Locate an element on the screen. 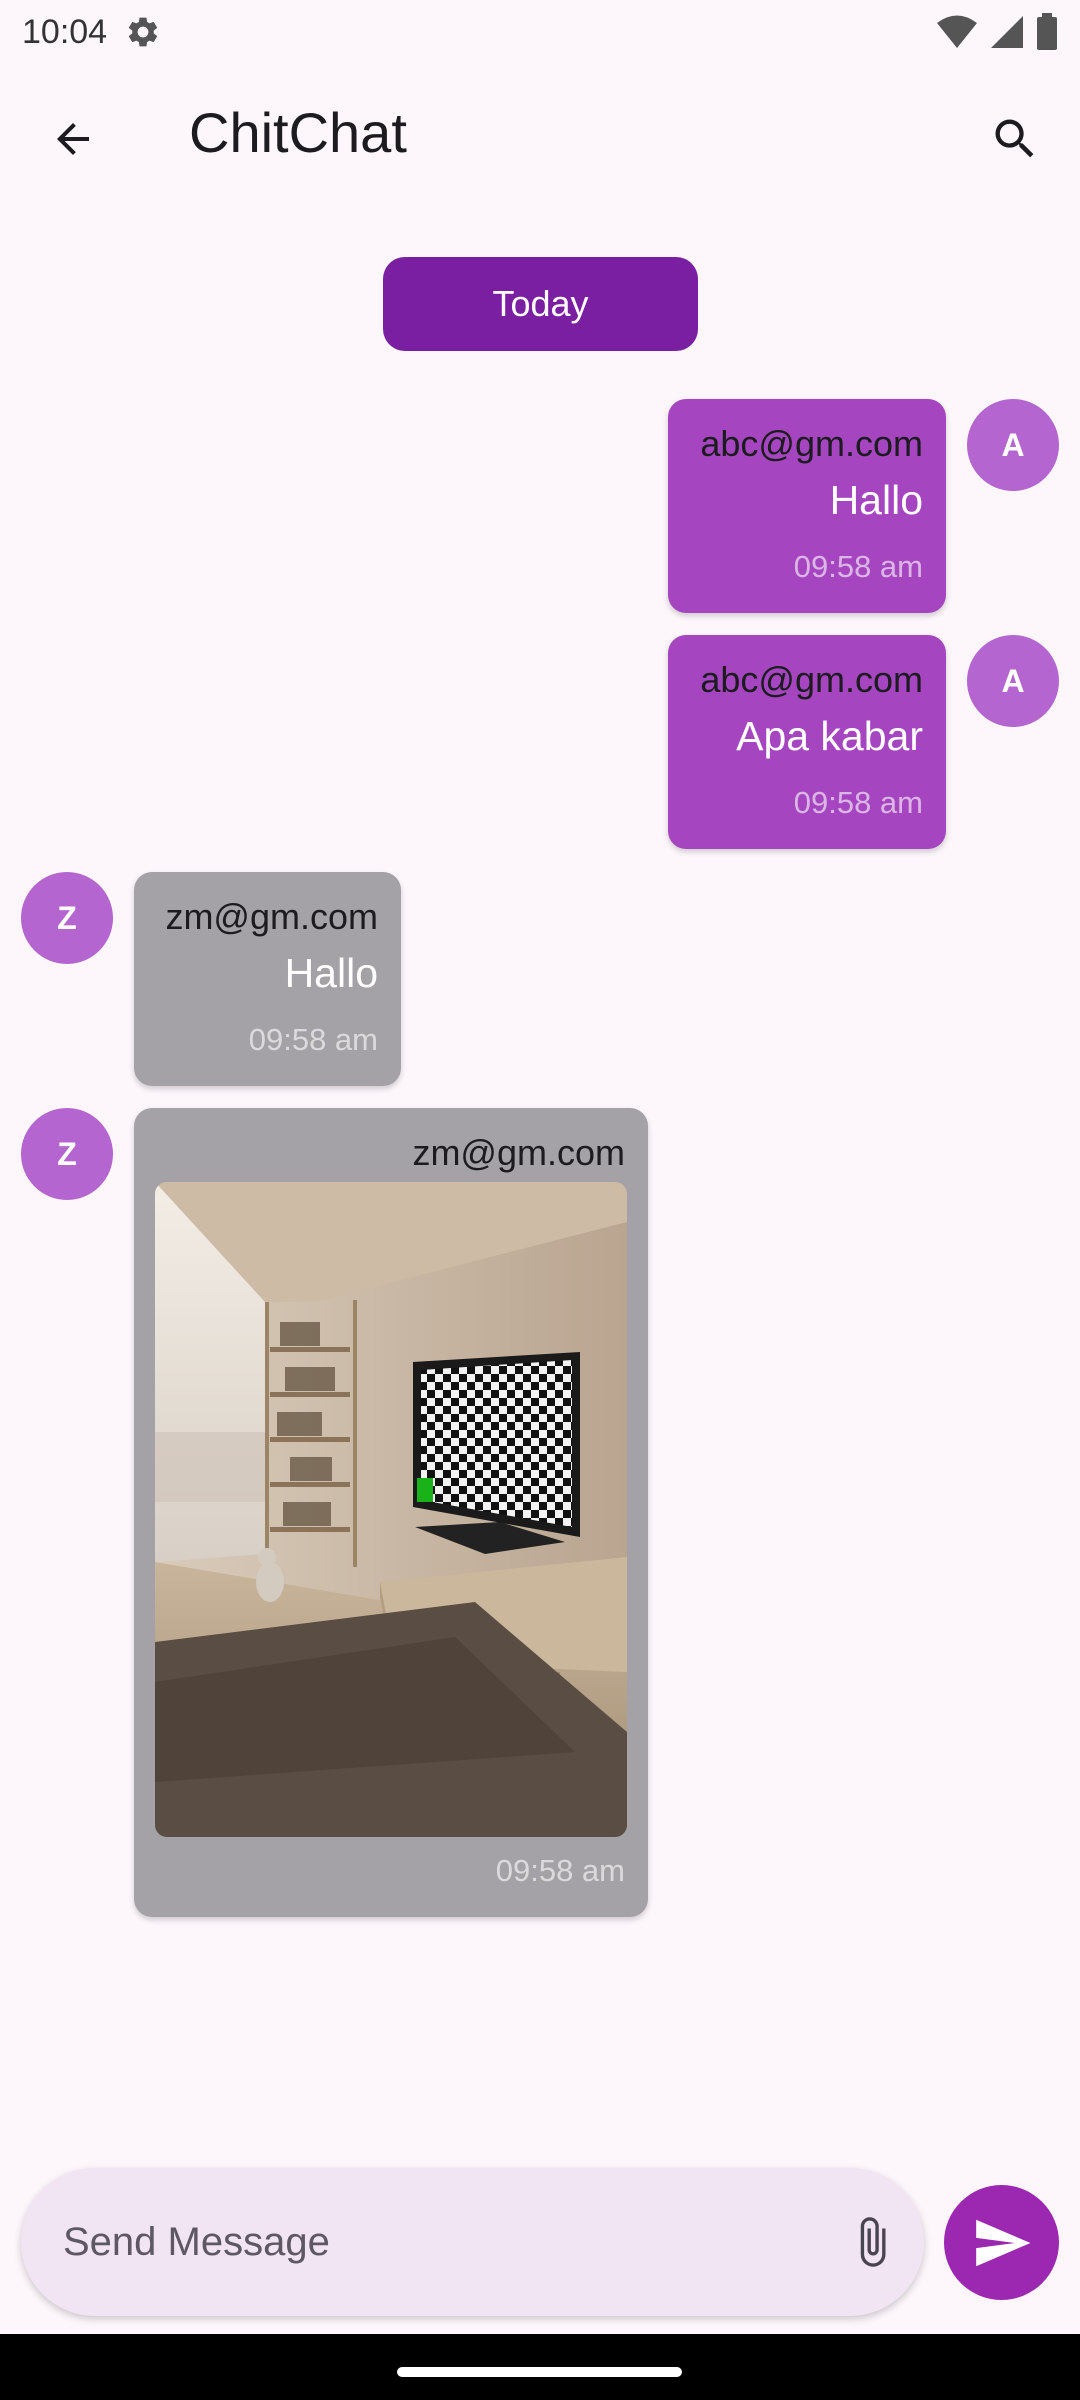  page-title: ChitChat is located at coordinates (298, 132).